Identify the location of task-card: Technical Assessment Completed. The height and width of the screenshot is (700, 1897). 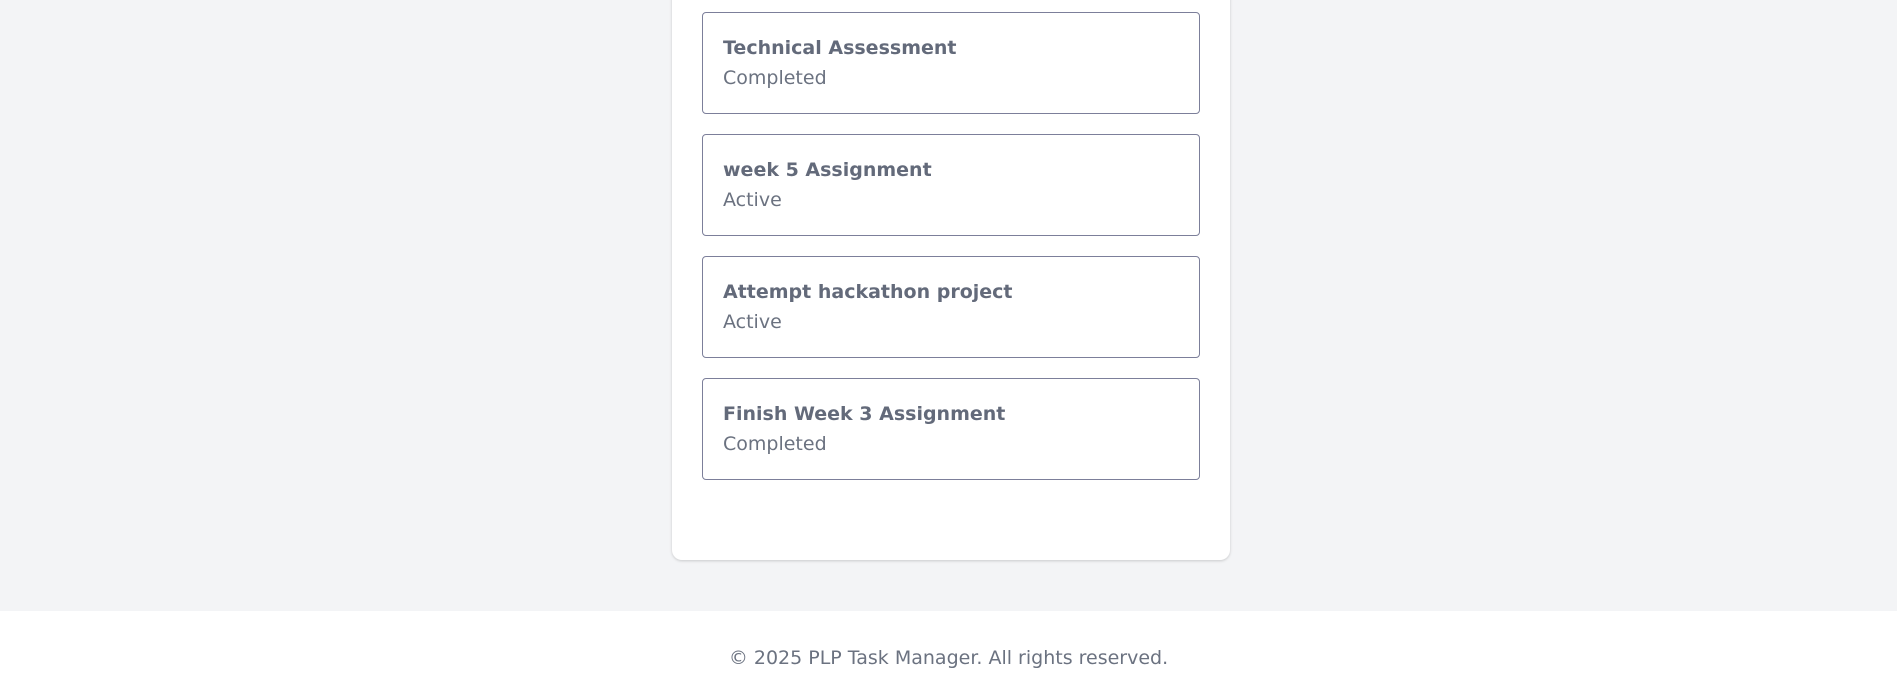
(951, 63).